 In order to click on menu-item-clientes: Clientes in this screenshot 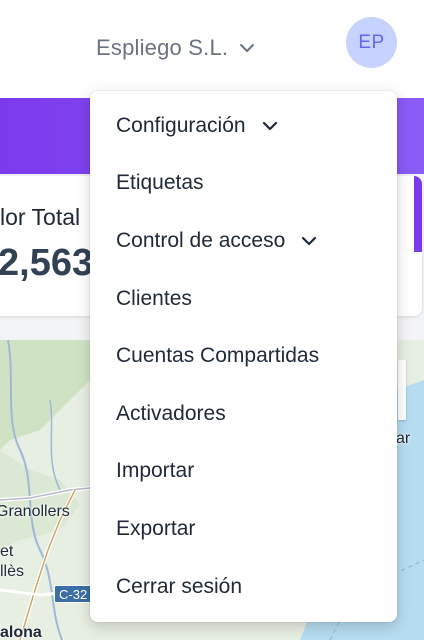, I will do `click(243, 299)`.